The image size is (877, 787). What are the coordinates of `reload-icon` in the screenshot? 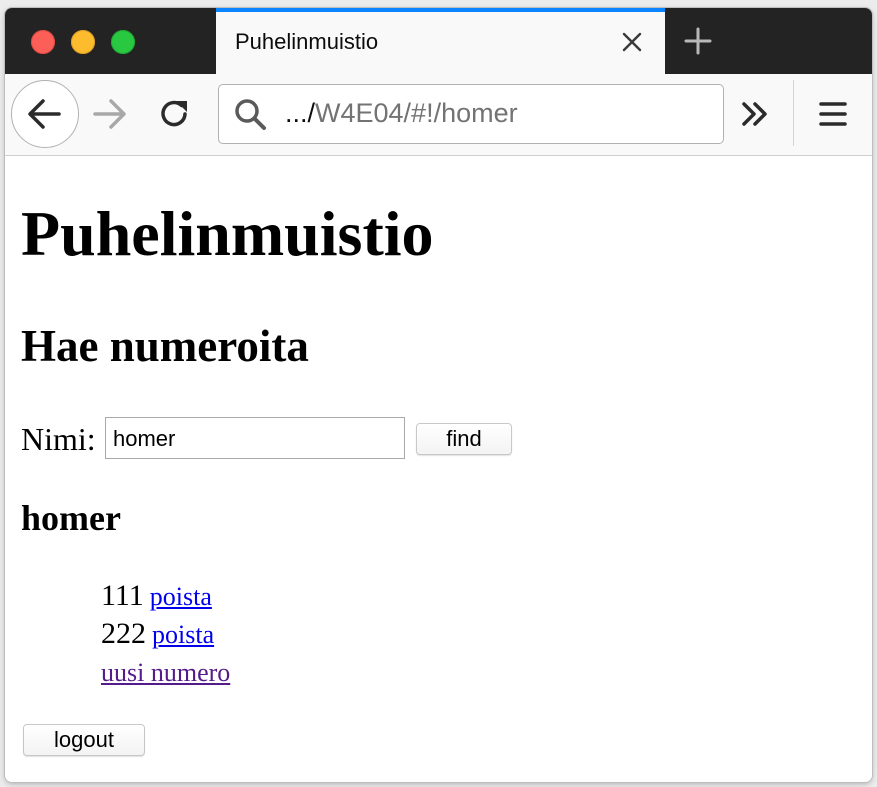 It's located at (174, 113).